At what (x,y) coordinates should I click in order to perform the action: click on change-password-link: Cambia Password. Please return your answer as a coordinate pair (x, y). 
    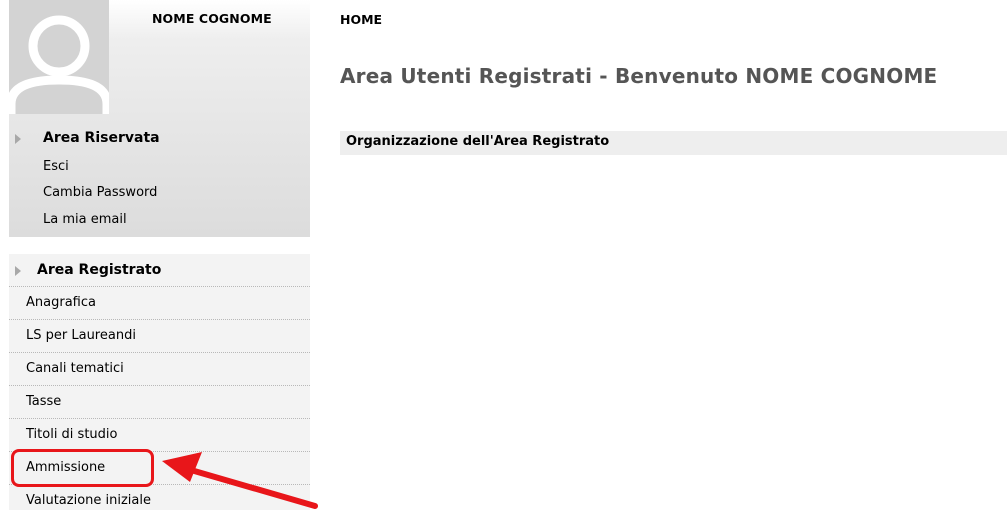
    Looking at the image, I should click on (100, 192).